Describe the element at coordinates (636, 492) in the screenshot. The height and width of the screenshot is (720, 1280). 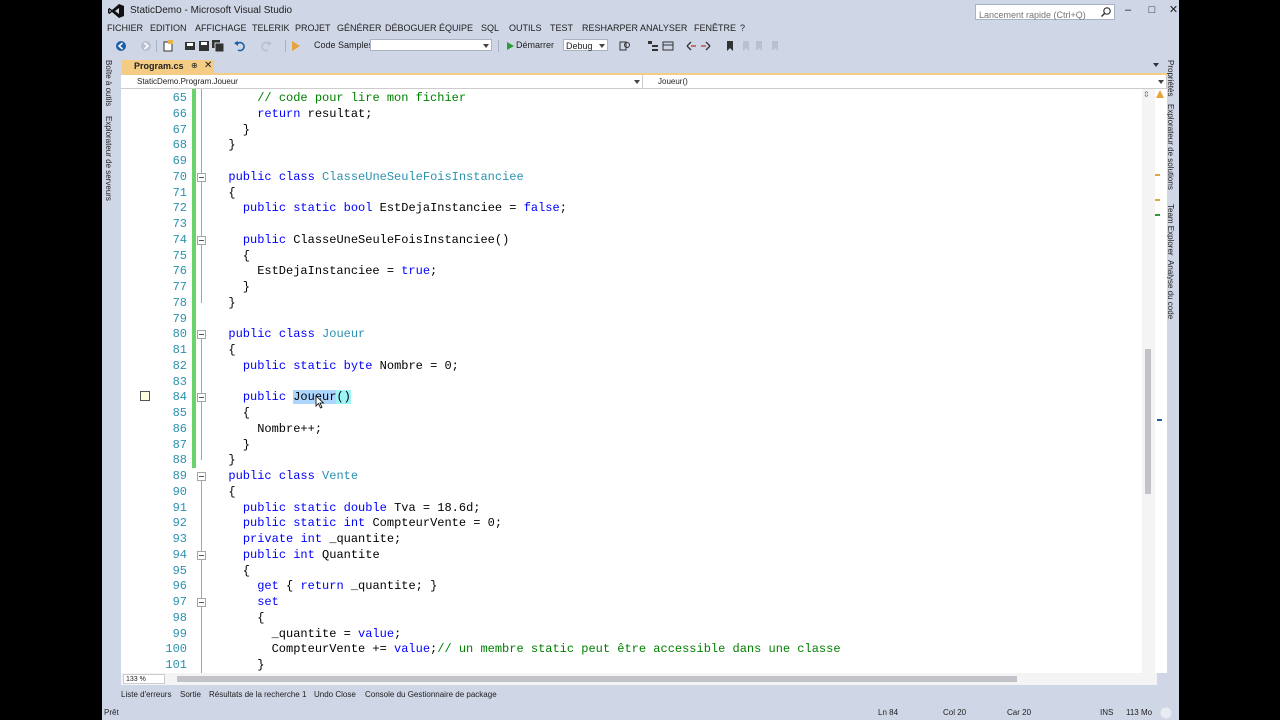
I see `code-line: 90 {` at that location.